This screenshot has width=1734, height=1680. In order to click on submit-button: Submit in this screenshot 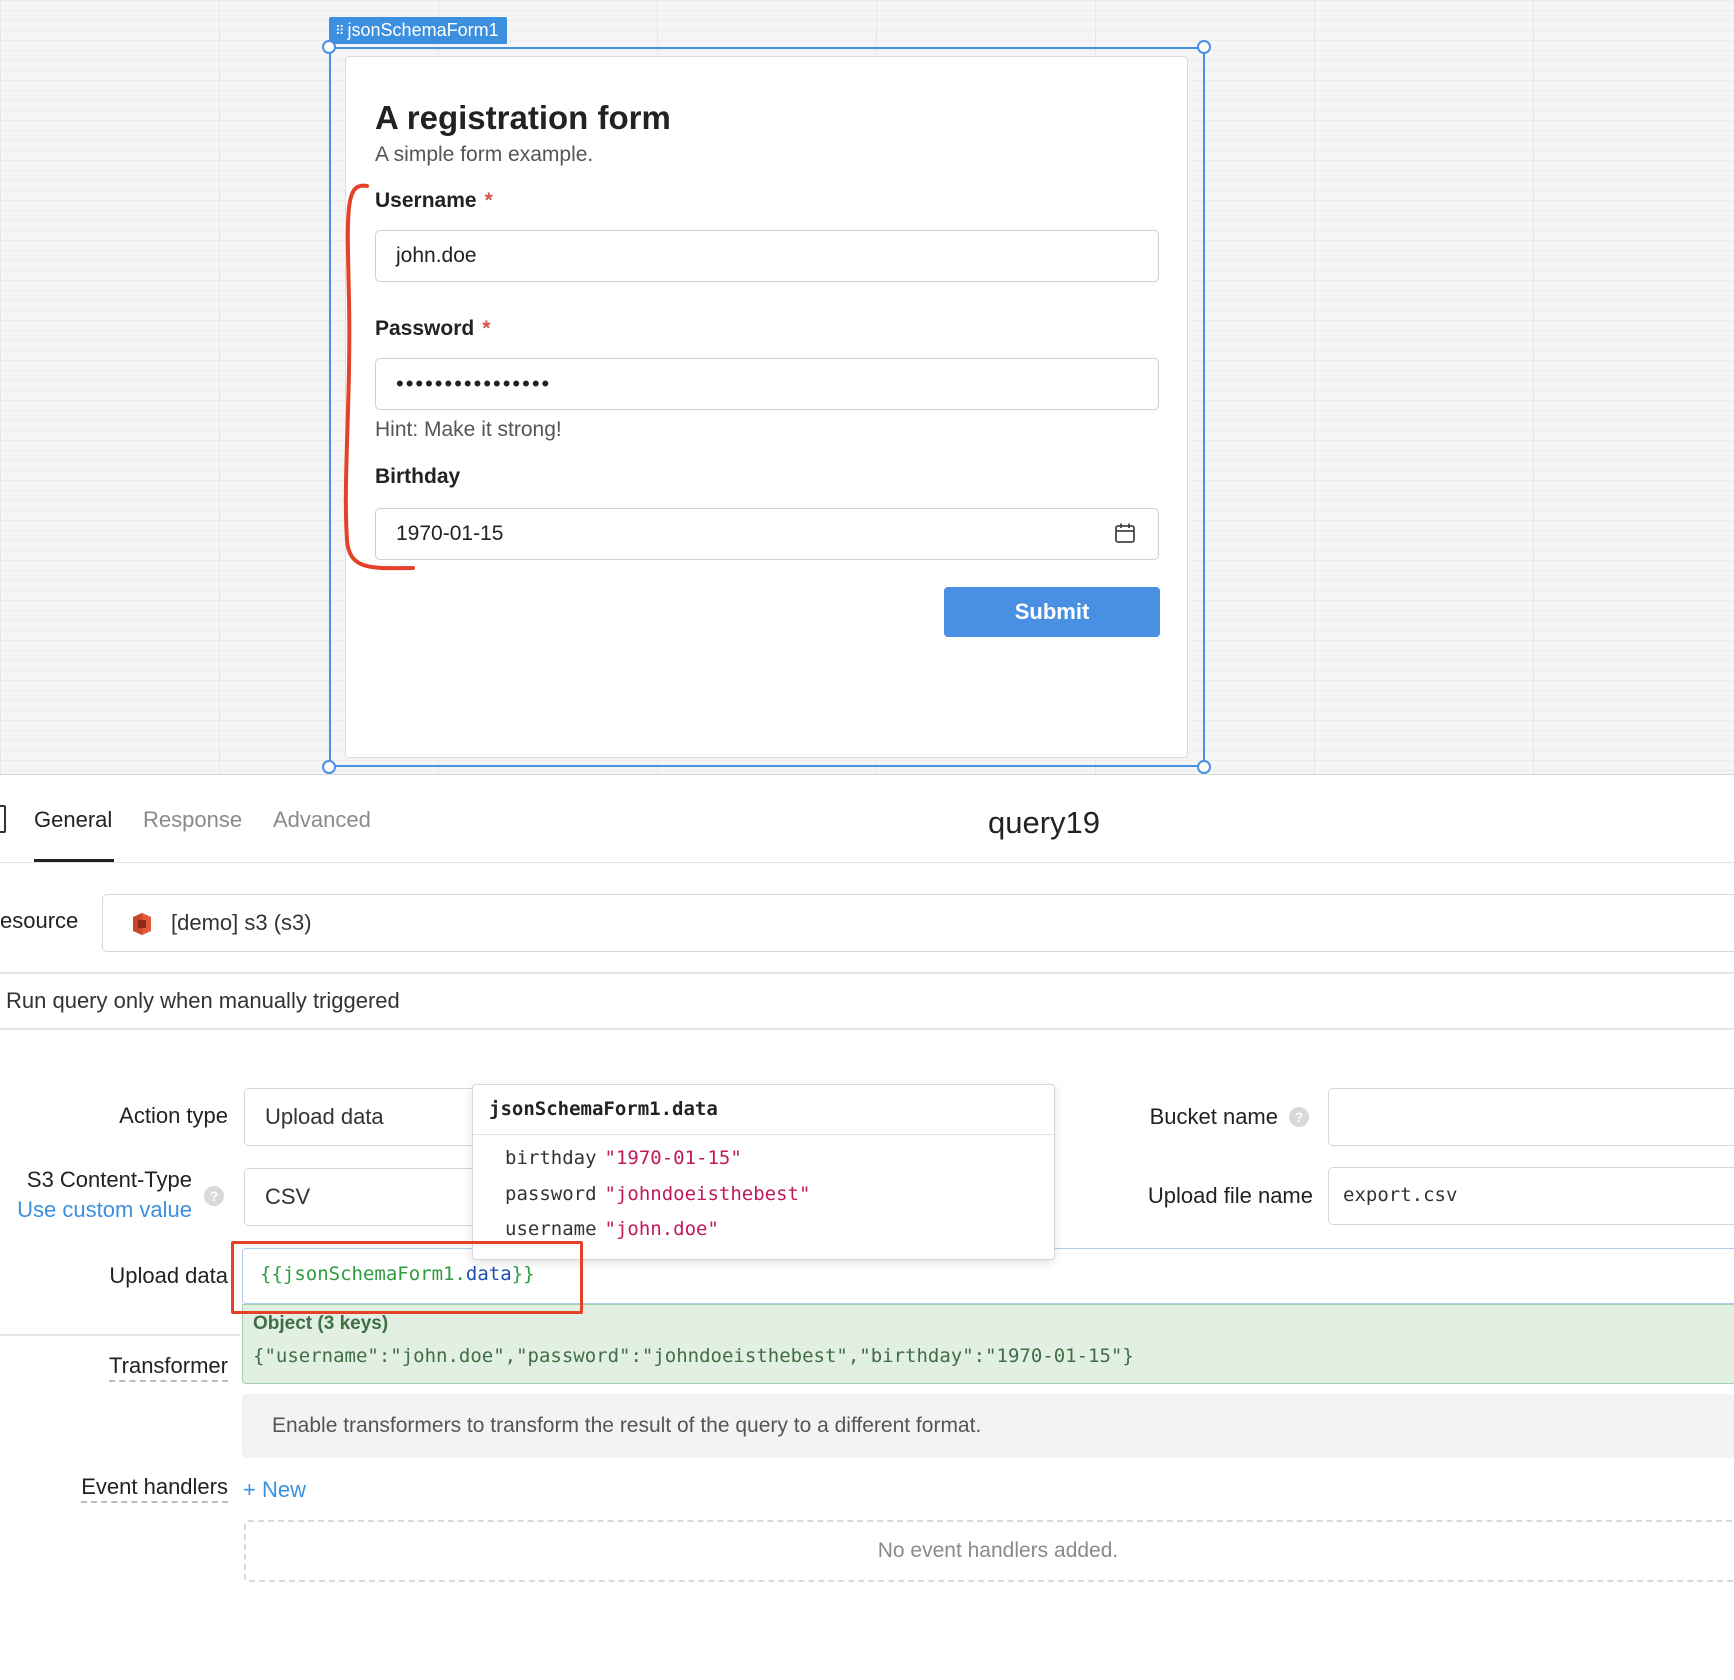, I will do `click(1052, 612)`.